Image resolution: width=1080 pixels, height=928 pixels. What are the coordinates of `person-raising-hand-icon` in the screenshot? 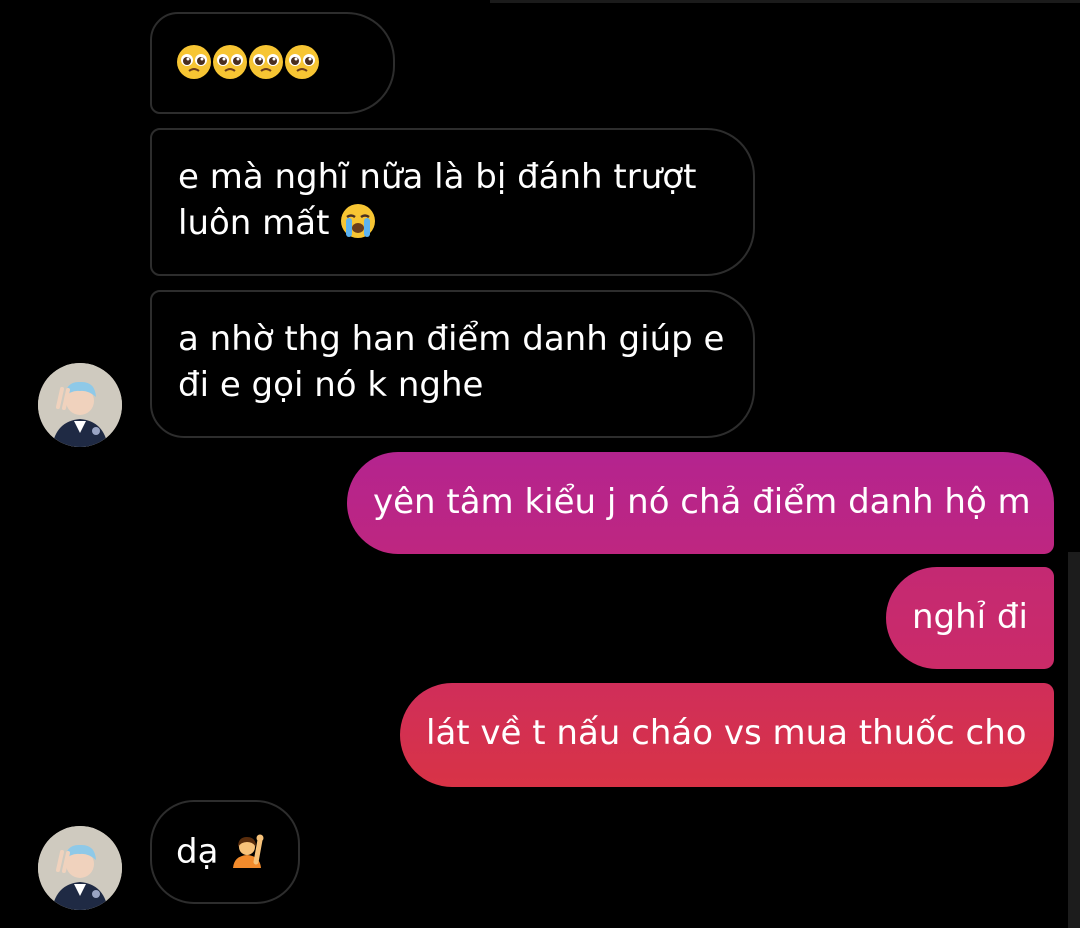 It's located at (247, 850).